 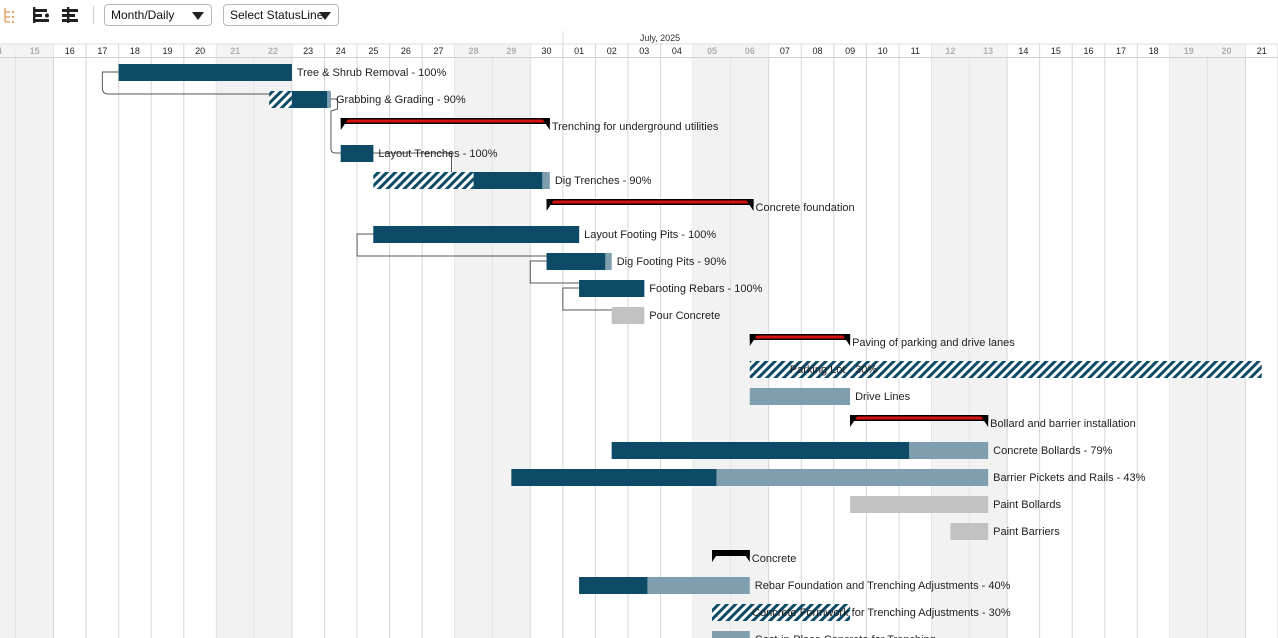 What do you see at coordinates (12, 15) in the screenshot?
I see `gantt-tree-icon` at bounding box center [12, 15].